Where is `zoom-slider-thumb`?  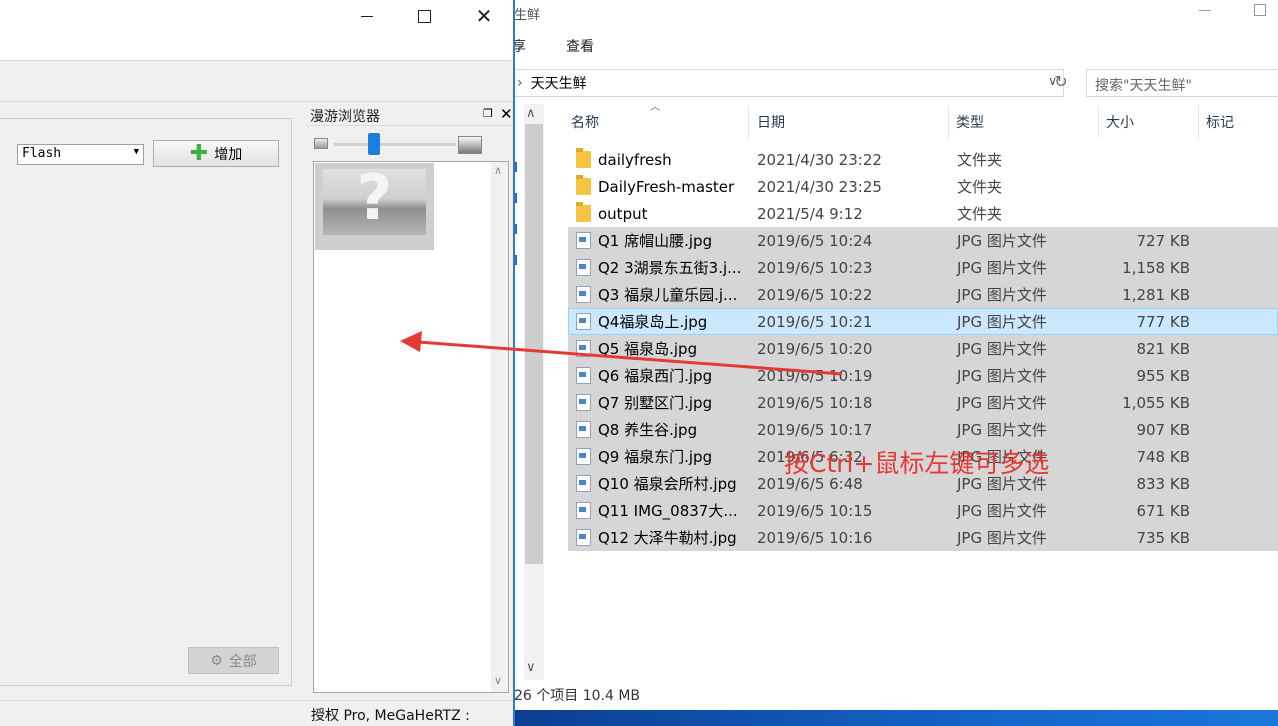
zoom-slider-thumb is located at coordinates (374, 144).